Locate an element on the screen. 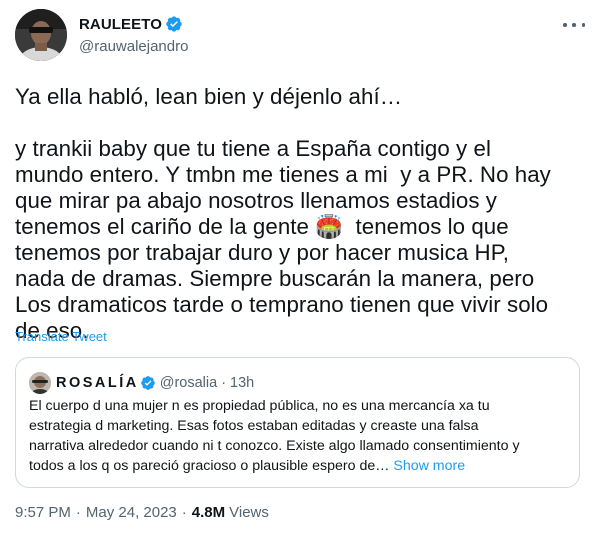 The width and height of the screenshot is (596, 536). author-handle: @rauwalejandro is located at coordinates (133, 46).